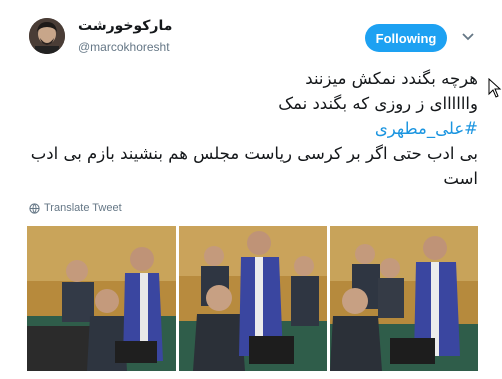 The height and width of the screenshot is (379, 502). Describe the element at coordinates (83, 208) in the screenshot. I see `translate-label: Translate Tweet` at that location.